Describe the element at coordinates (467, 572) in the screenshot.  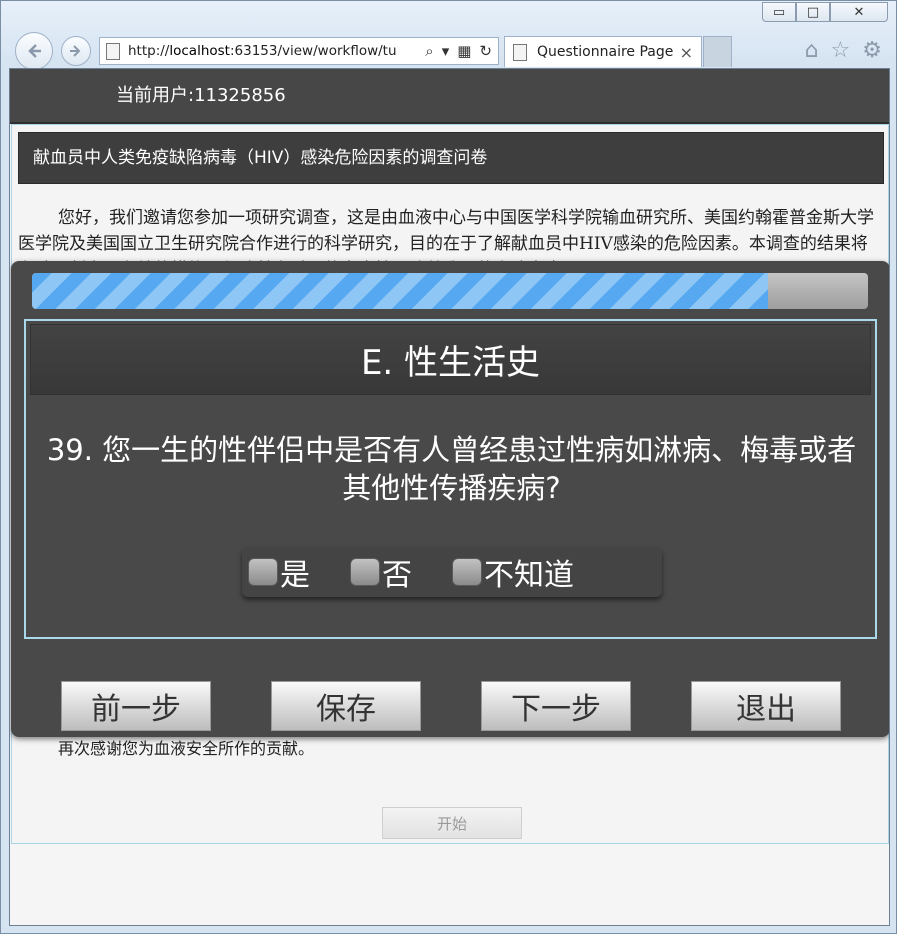
I see `checkbox-unknown` at that location.